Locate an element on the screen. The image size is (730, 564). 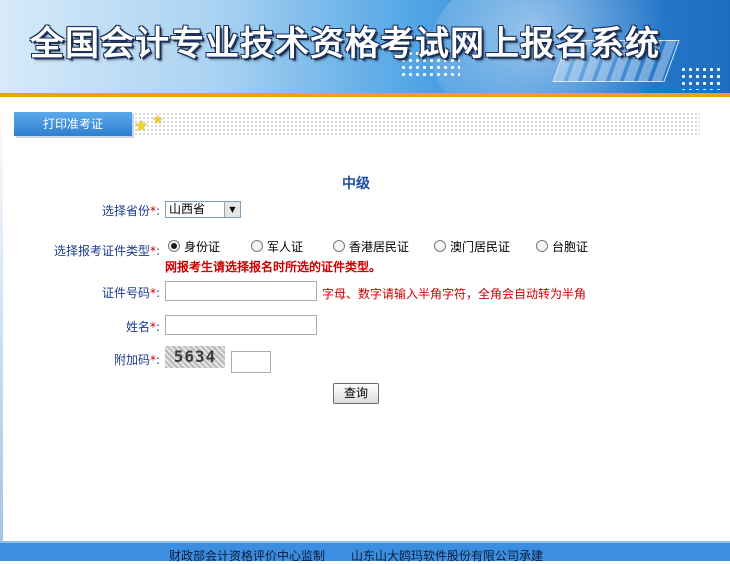
id-type-option-hongkong: 香港居民证 is located at coordinates (371, 246).